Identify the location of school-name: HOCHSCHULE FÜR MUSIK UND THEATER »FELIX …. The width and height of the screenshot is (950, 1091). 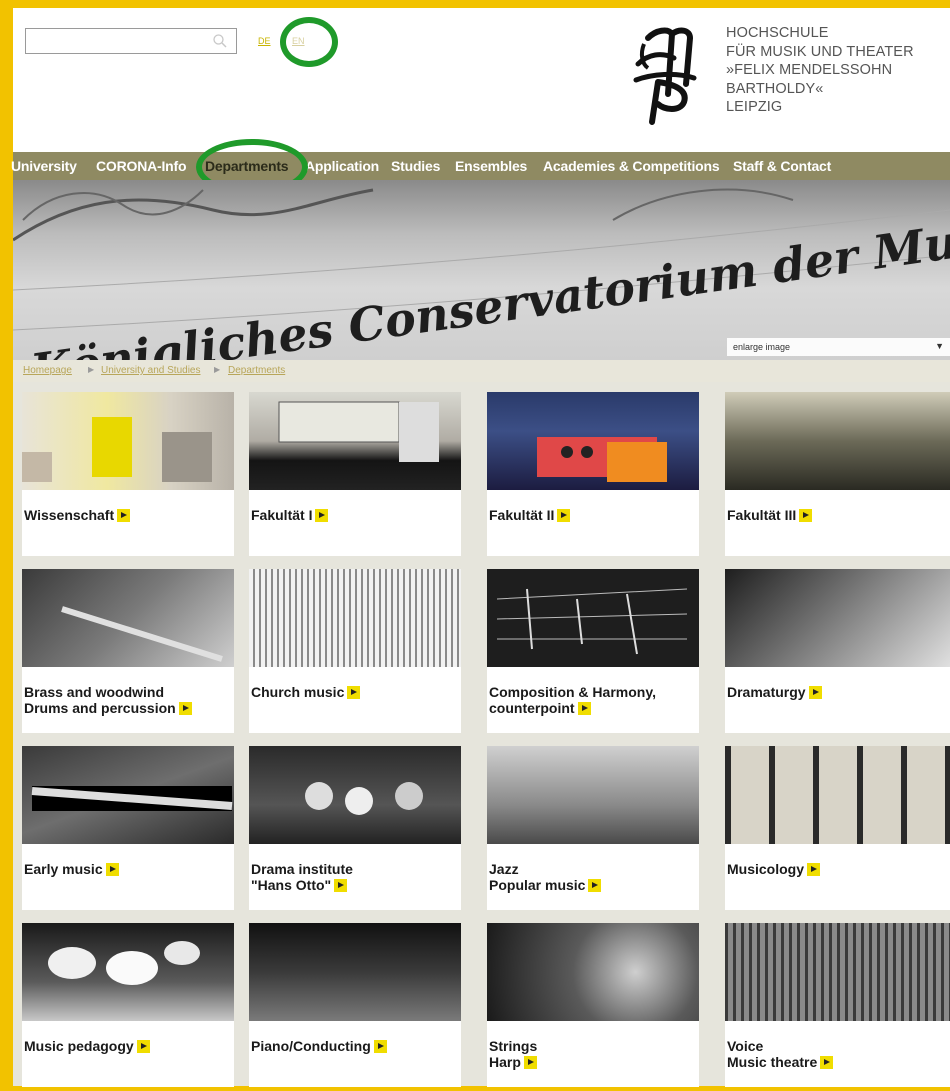
(820, 70).